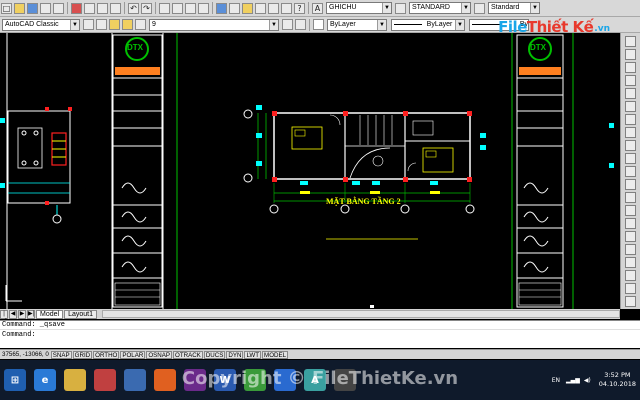  Describe the element at coordinates (260, 8) in the screenshot. I see `sheet-set-icon` at that location.